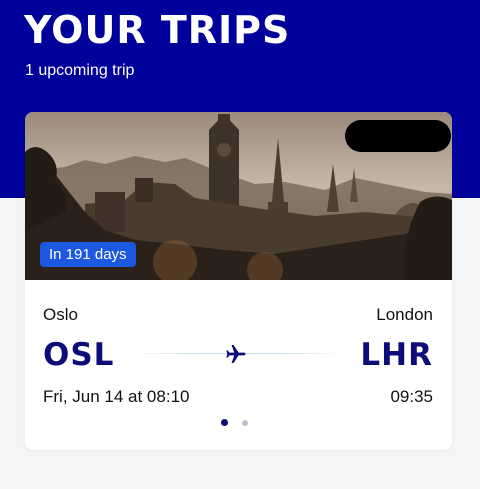  Describe the element at coordinates (79, 355) in the screenshot. I see `origin-airport-code: OSL` at that location.